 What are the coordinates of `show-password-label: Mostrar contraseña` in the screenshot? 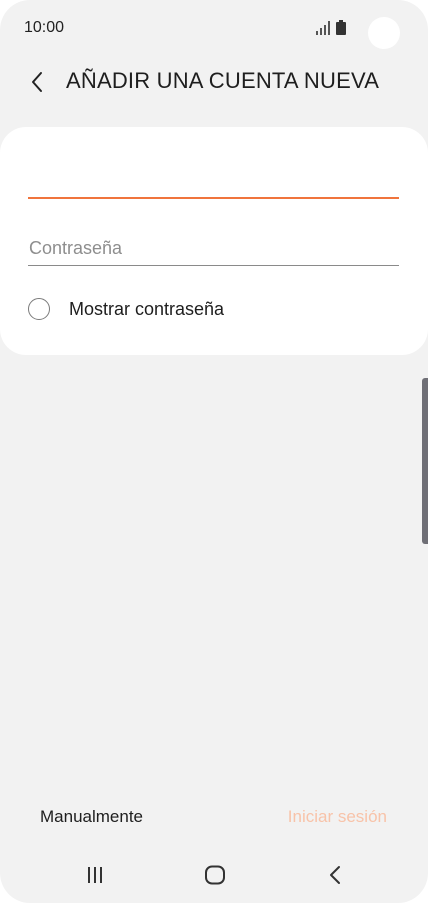 It's located at (147, 309).